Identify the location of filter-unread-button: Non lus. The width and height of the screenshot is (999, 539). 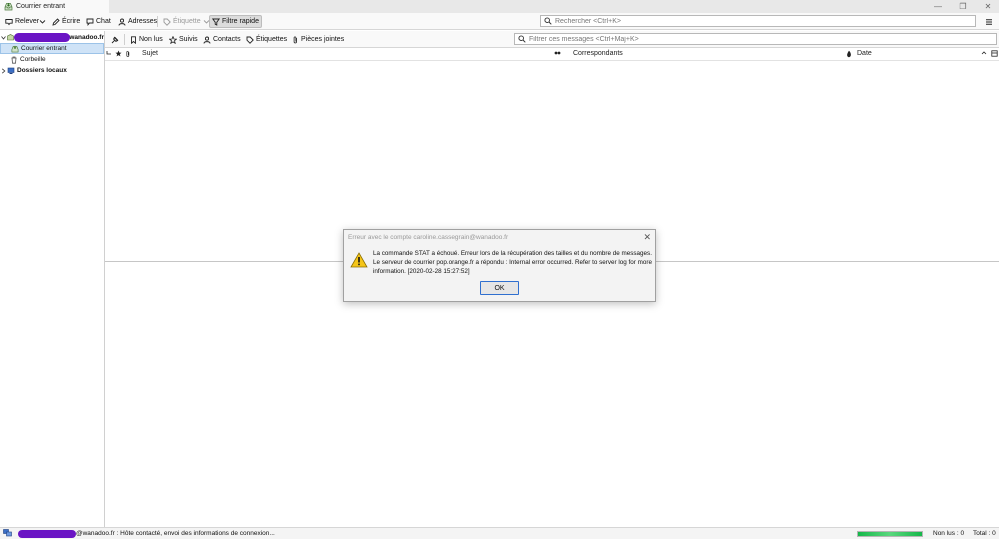
(146, 39).